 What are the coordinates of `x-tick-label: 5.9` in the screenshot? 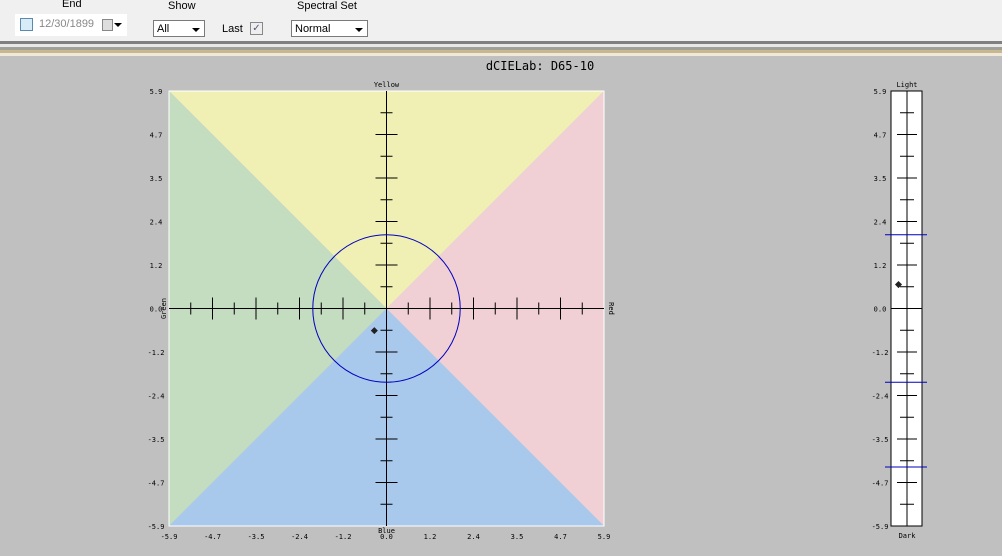 It's located at (604, 537).